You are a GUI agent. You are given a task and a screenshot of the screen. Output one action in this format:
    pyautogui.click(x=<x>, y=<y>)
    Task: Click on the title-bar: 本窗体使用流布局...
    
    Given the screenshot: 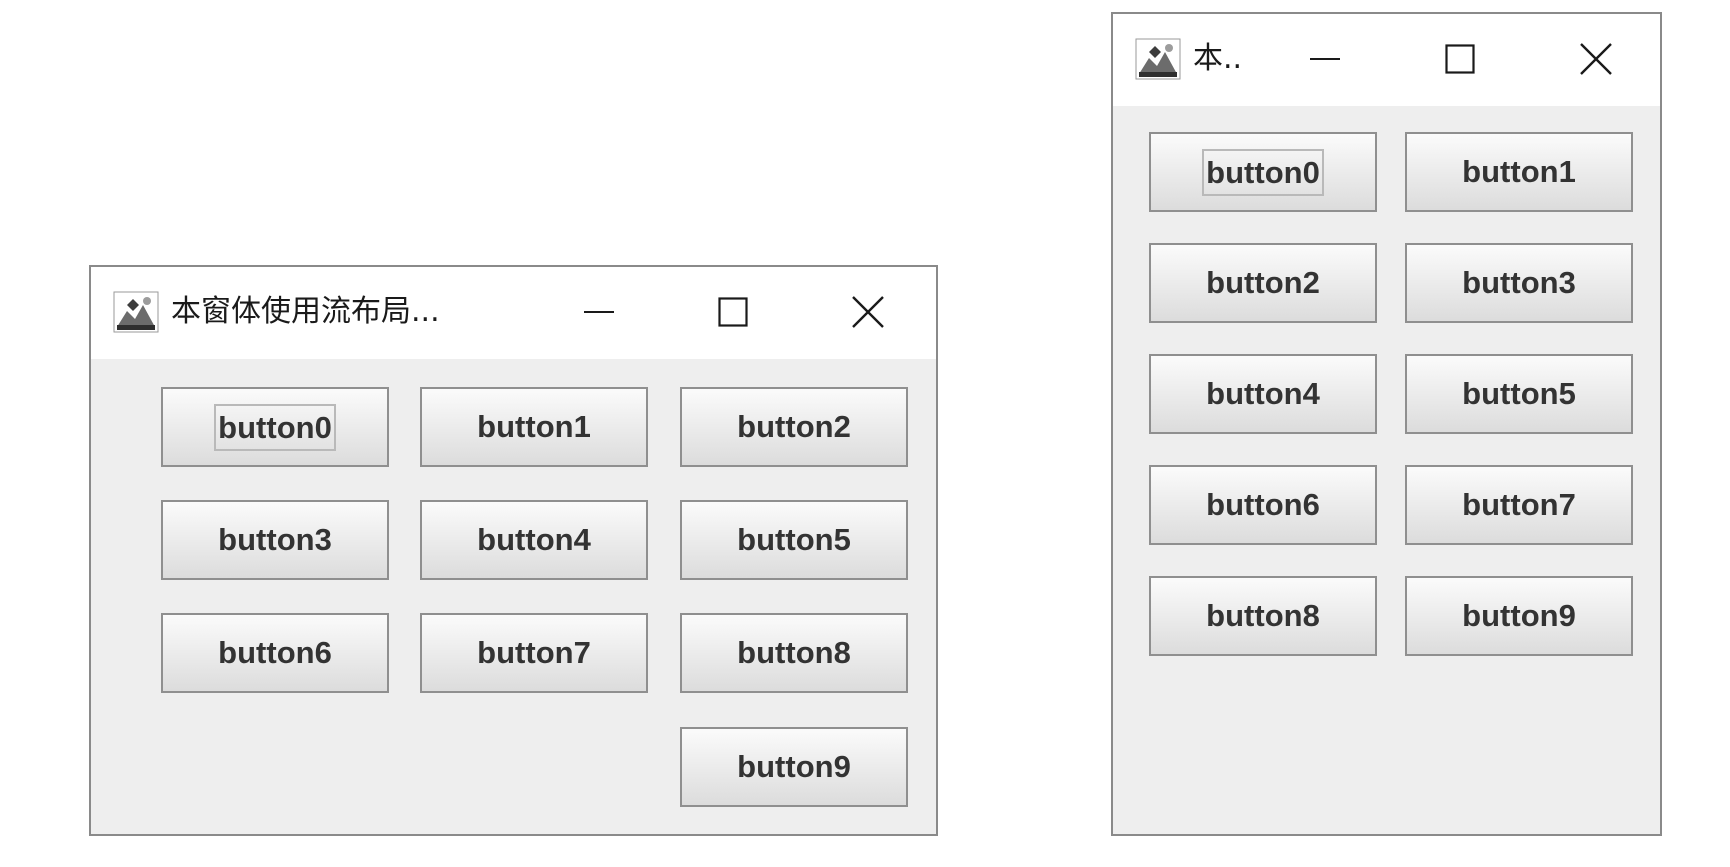 What is the action you would take?
    pyautogui.click(x=513, y=313)
    